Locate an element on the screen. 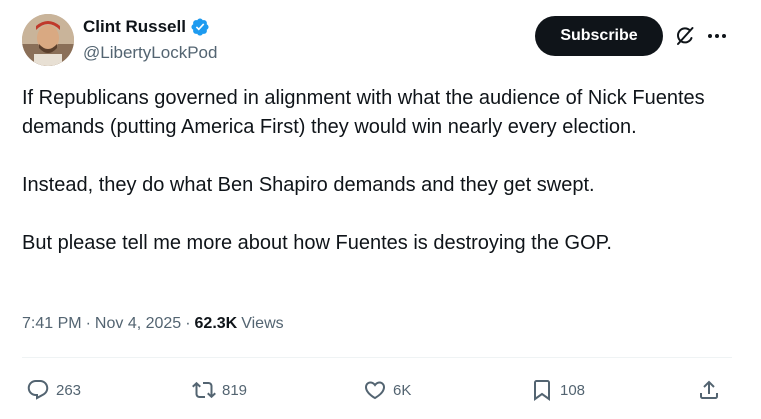 This screenshot has width=761, height=419. tweet-date: Nov 4, 2025 is located at coordinates (138, 324).